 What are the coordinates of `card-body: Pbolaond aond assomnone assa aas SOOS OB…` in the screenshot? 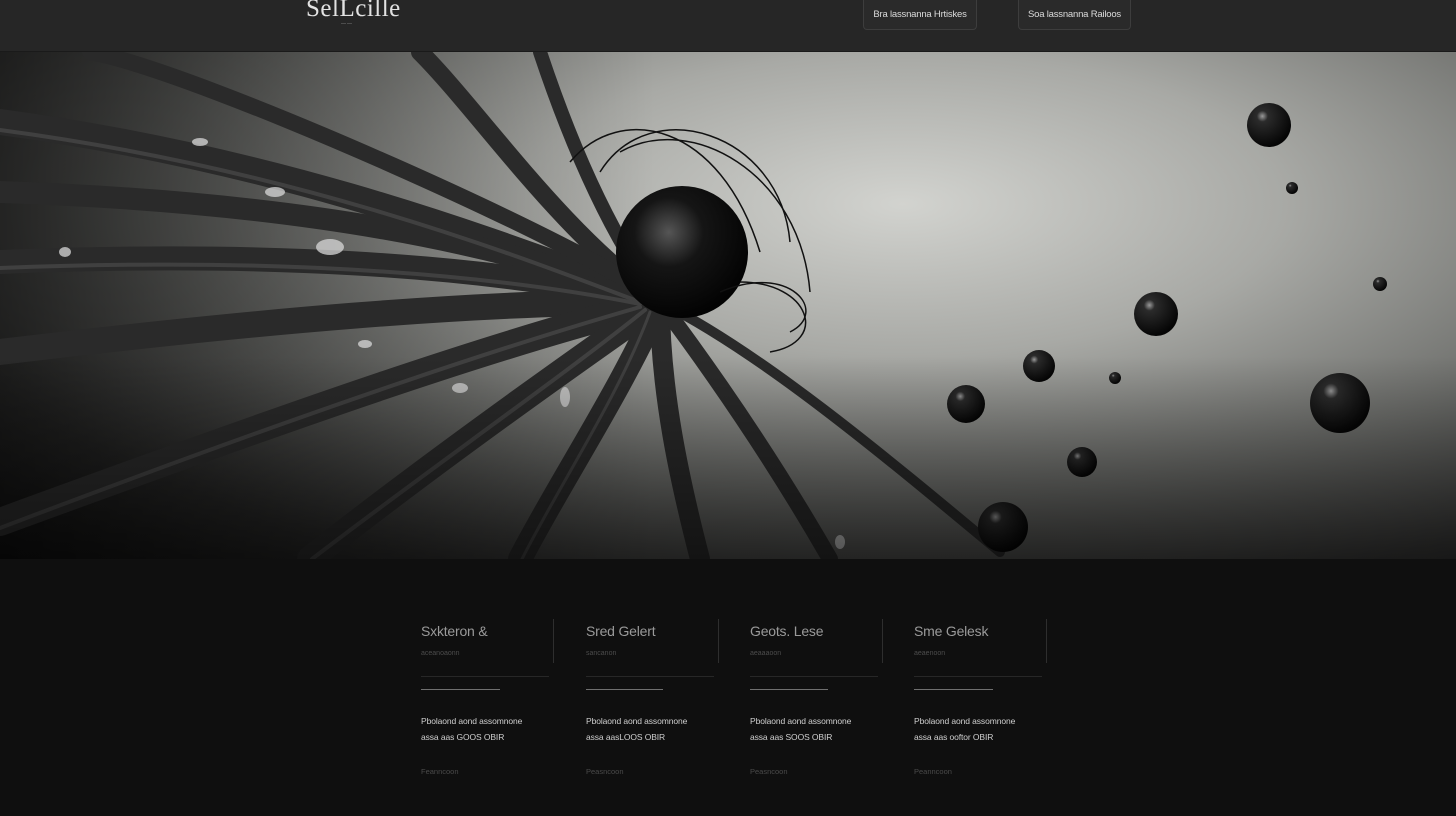 It's located at (816, 729).